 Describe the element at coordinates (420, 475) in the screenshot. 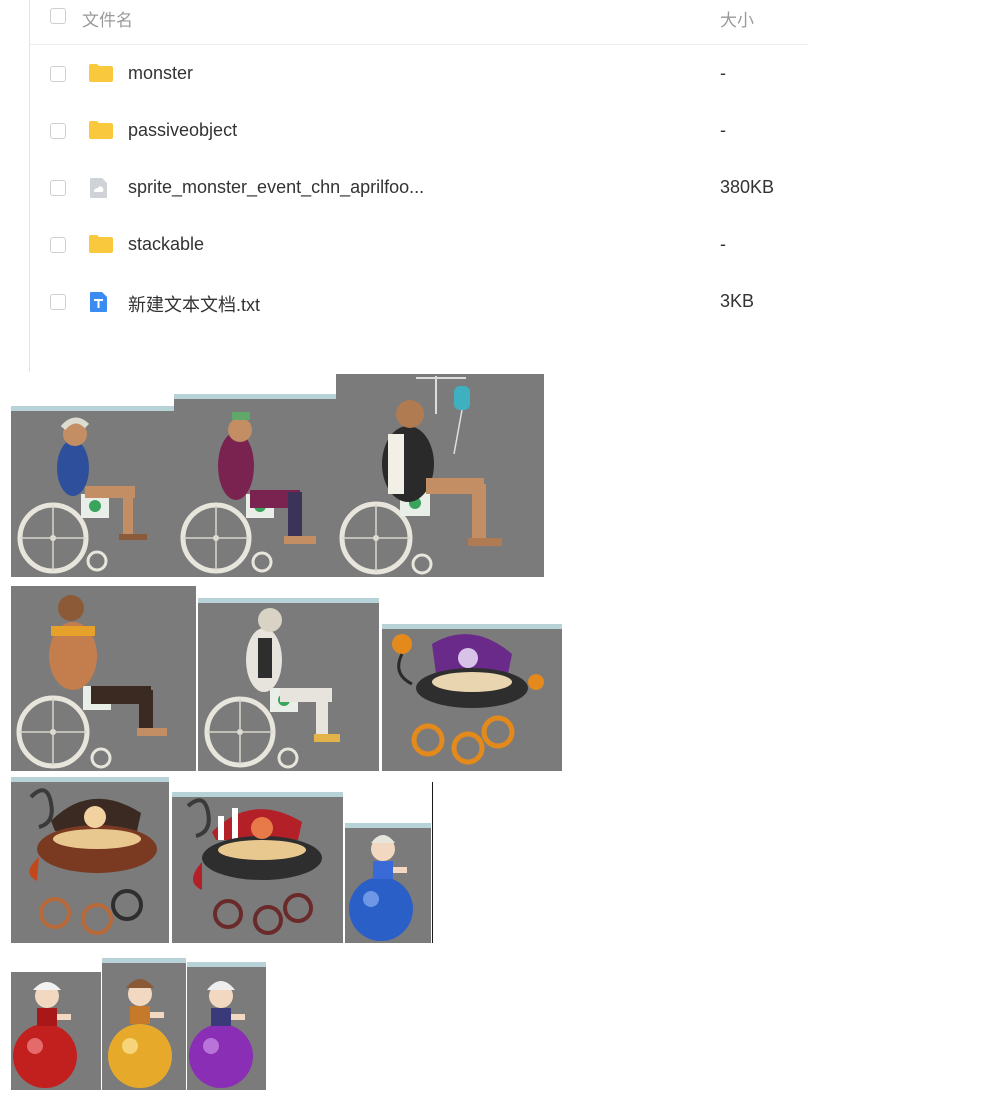

I see `wheelchair-iv-icon` at that location.